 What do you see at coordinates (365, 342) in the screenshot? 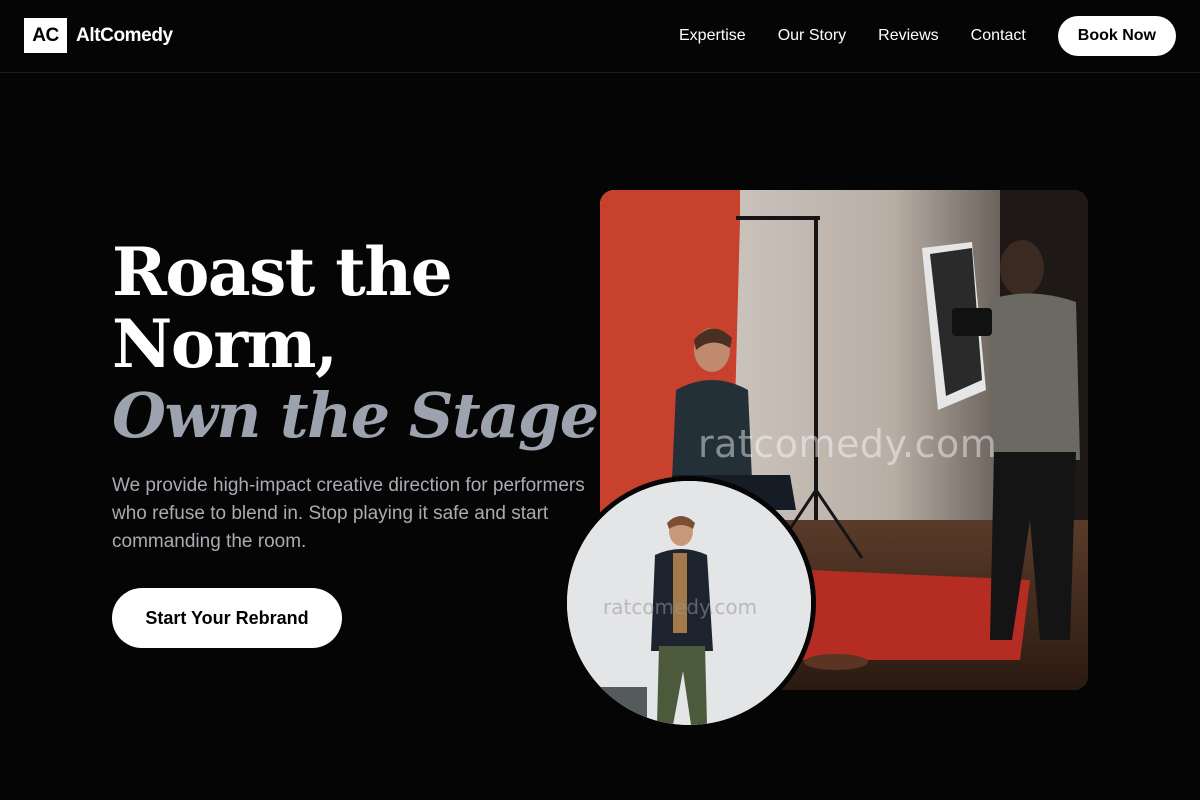
I see `hero-headline: Roast the Norm, Own the Stage.` at bounding box center [365, 342].